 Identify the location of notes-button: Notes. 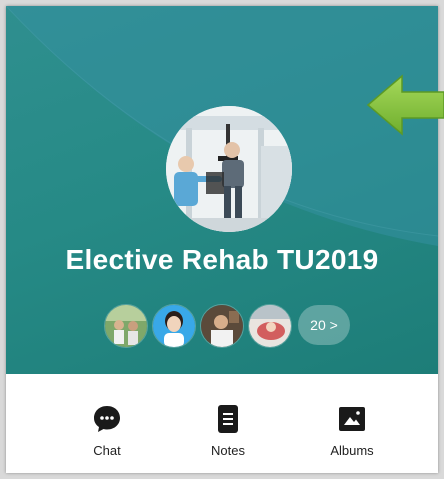
(228, 431).